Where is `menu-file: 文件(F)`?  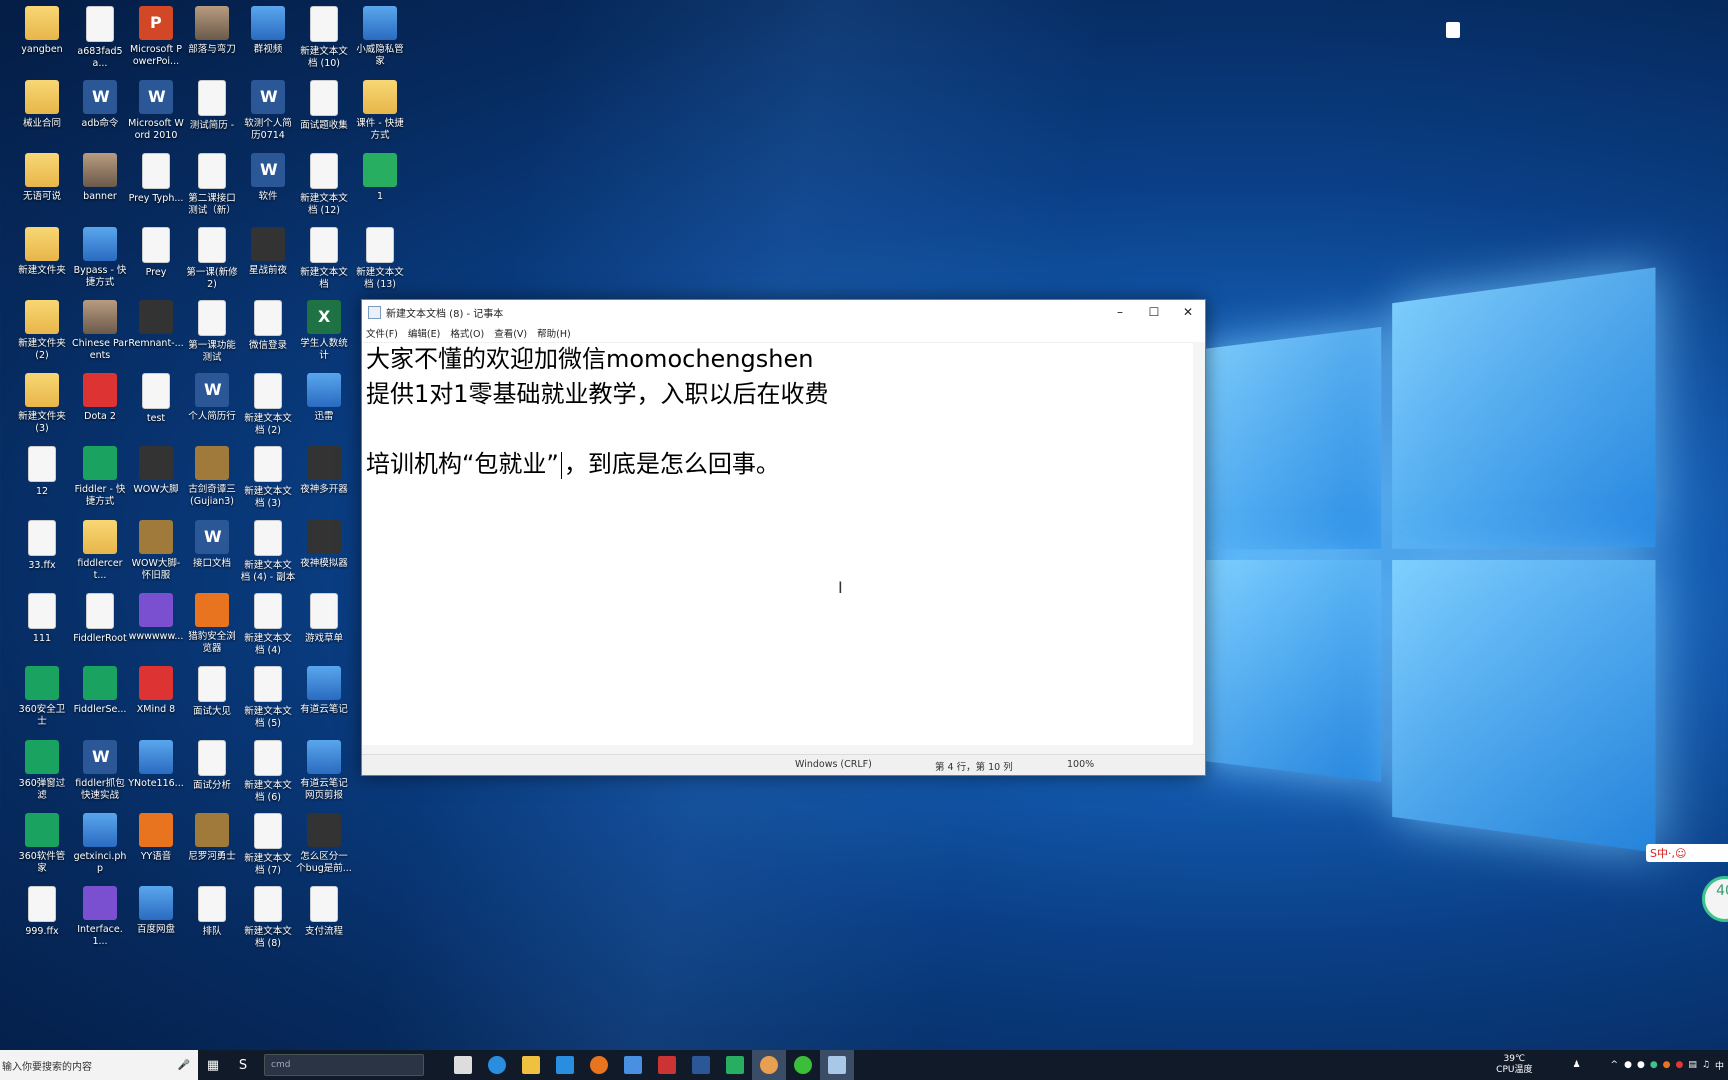
menu-file: 文件(F) is located at coordinates (382, 333).